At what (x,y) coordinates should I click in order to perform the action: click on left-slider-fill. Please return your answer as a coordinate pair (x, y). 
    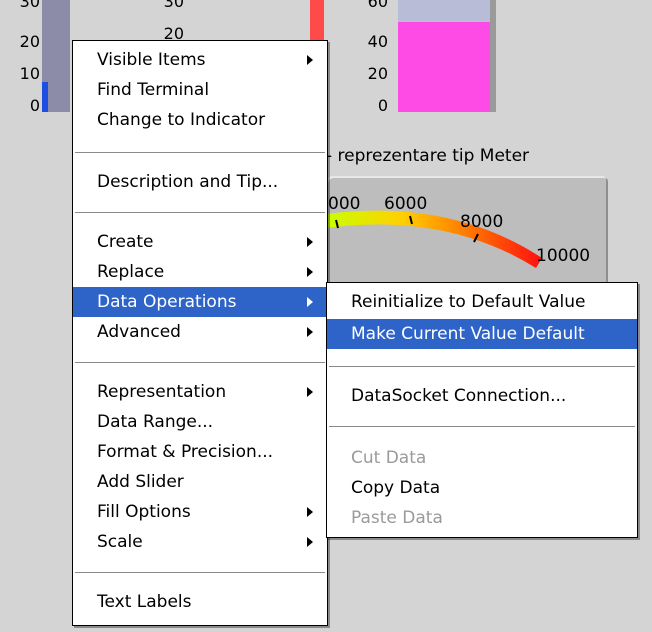
    Looking at the image, I should click on (45, 97).